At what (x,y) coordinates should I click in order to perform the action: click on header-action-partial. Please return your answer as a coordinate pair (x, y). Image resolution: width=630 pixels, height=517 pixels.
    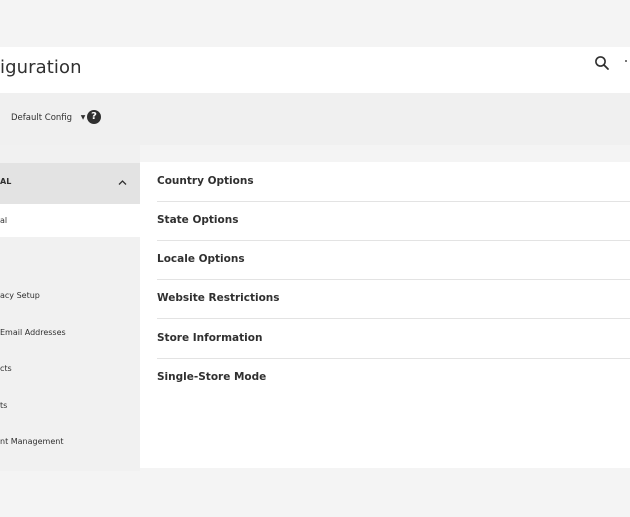
    Looking at the image, I should click on (627, 60).